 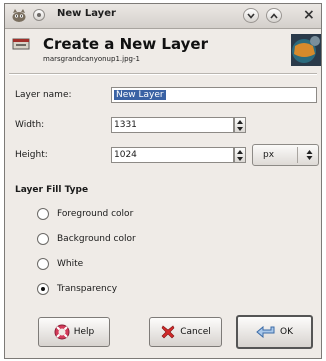 What do you see at coordinates (19, 15) in the screenshot?
I see `gimp-app-icon` at bounding box center [19, 15].